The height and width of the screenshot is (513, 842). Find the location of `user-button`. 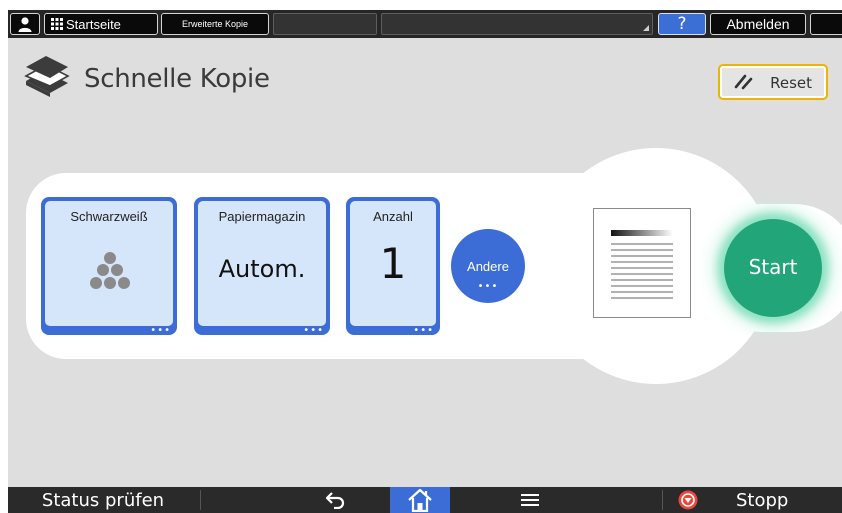

user-button is located at coordinates (25, 24).